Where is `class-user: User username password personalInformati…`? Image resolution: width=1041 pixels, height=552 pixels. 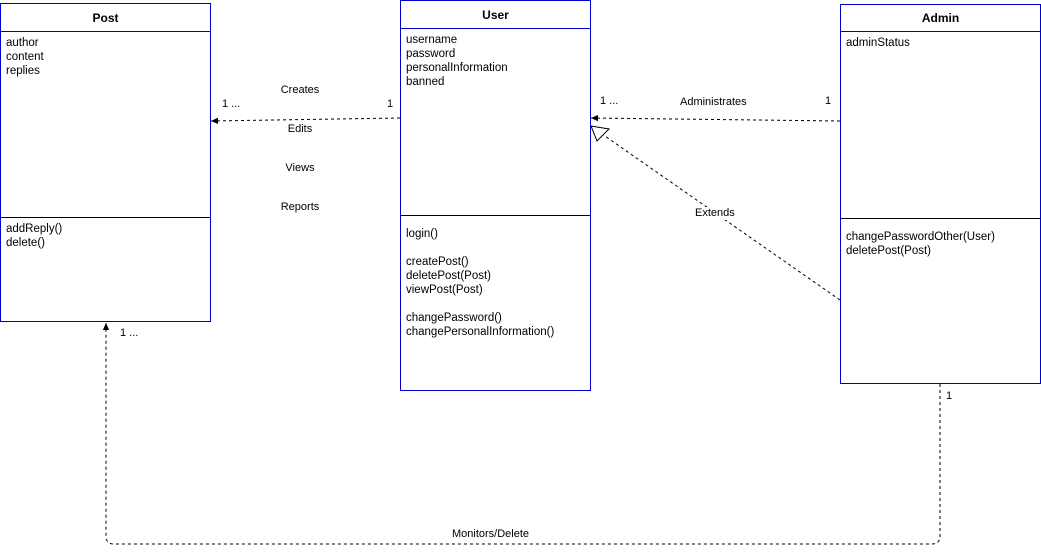
class-user: User username password personalInformati… is located at coordinates (495, 195).